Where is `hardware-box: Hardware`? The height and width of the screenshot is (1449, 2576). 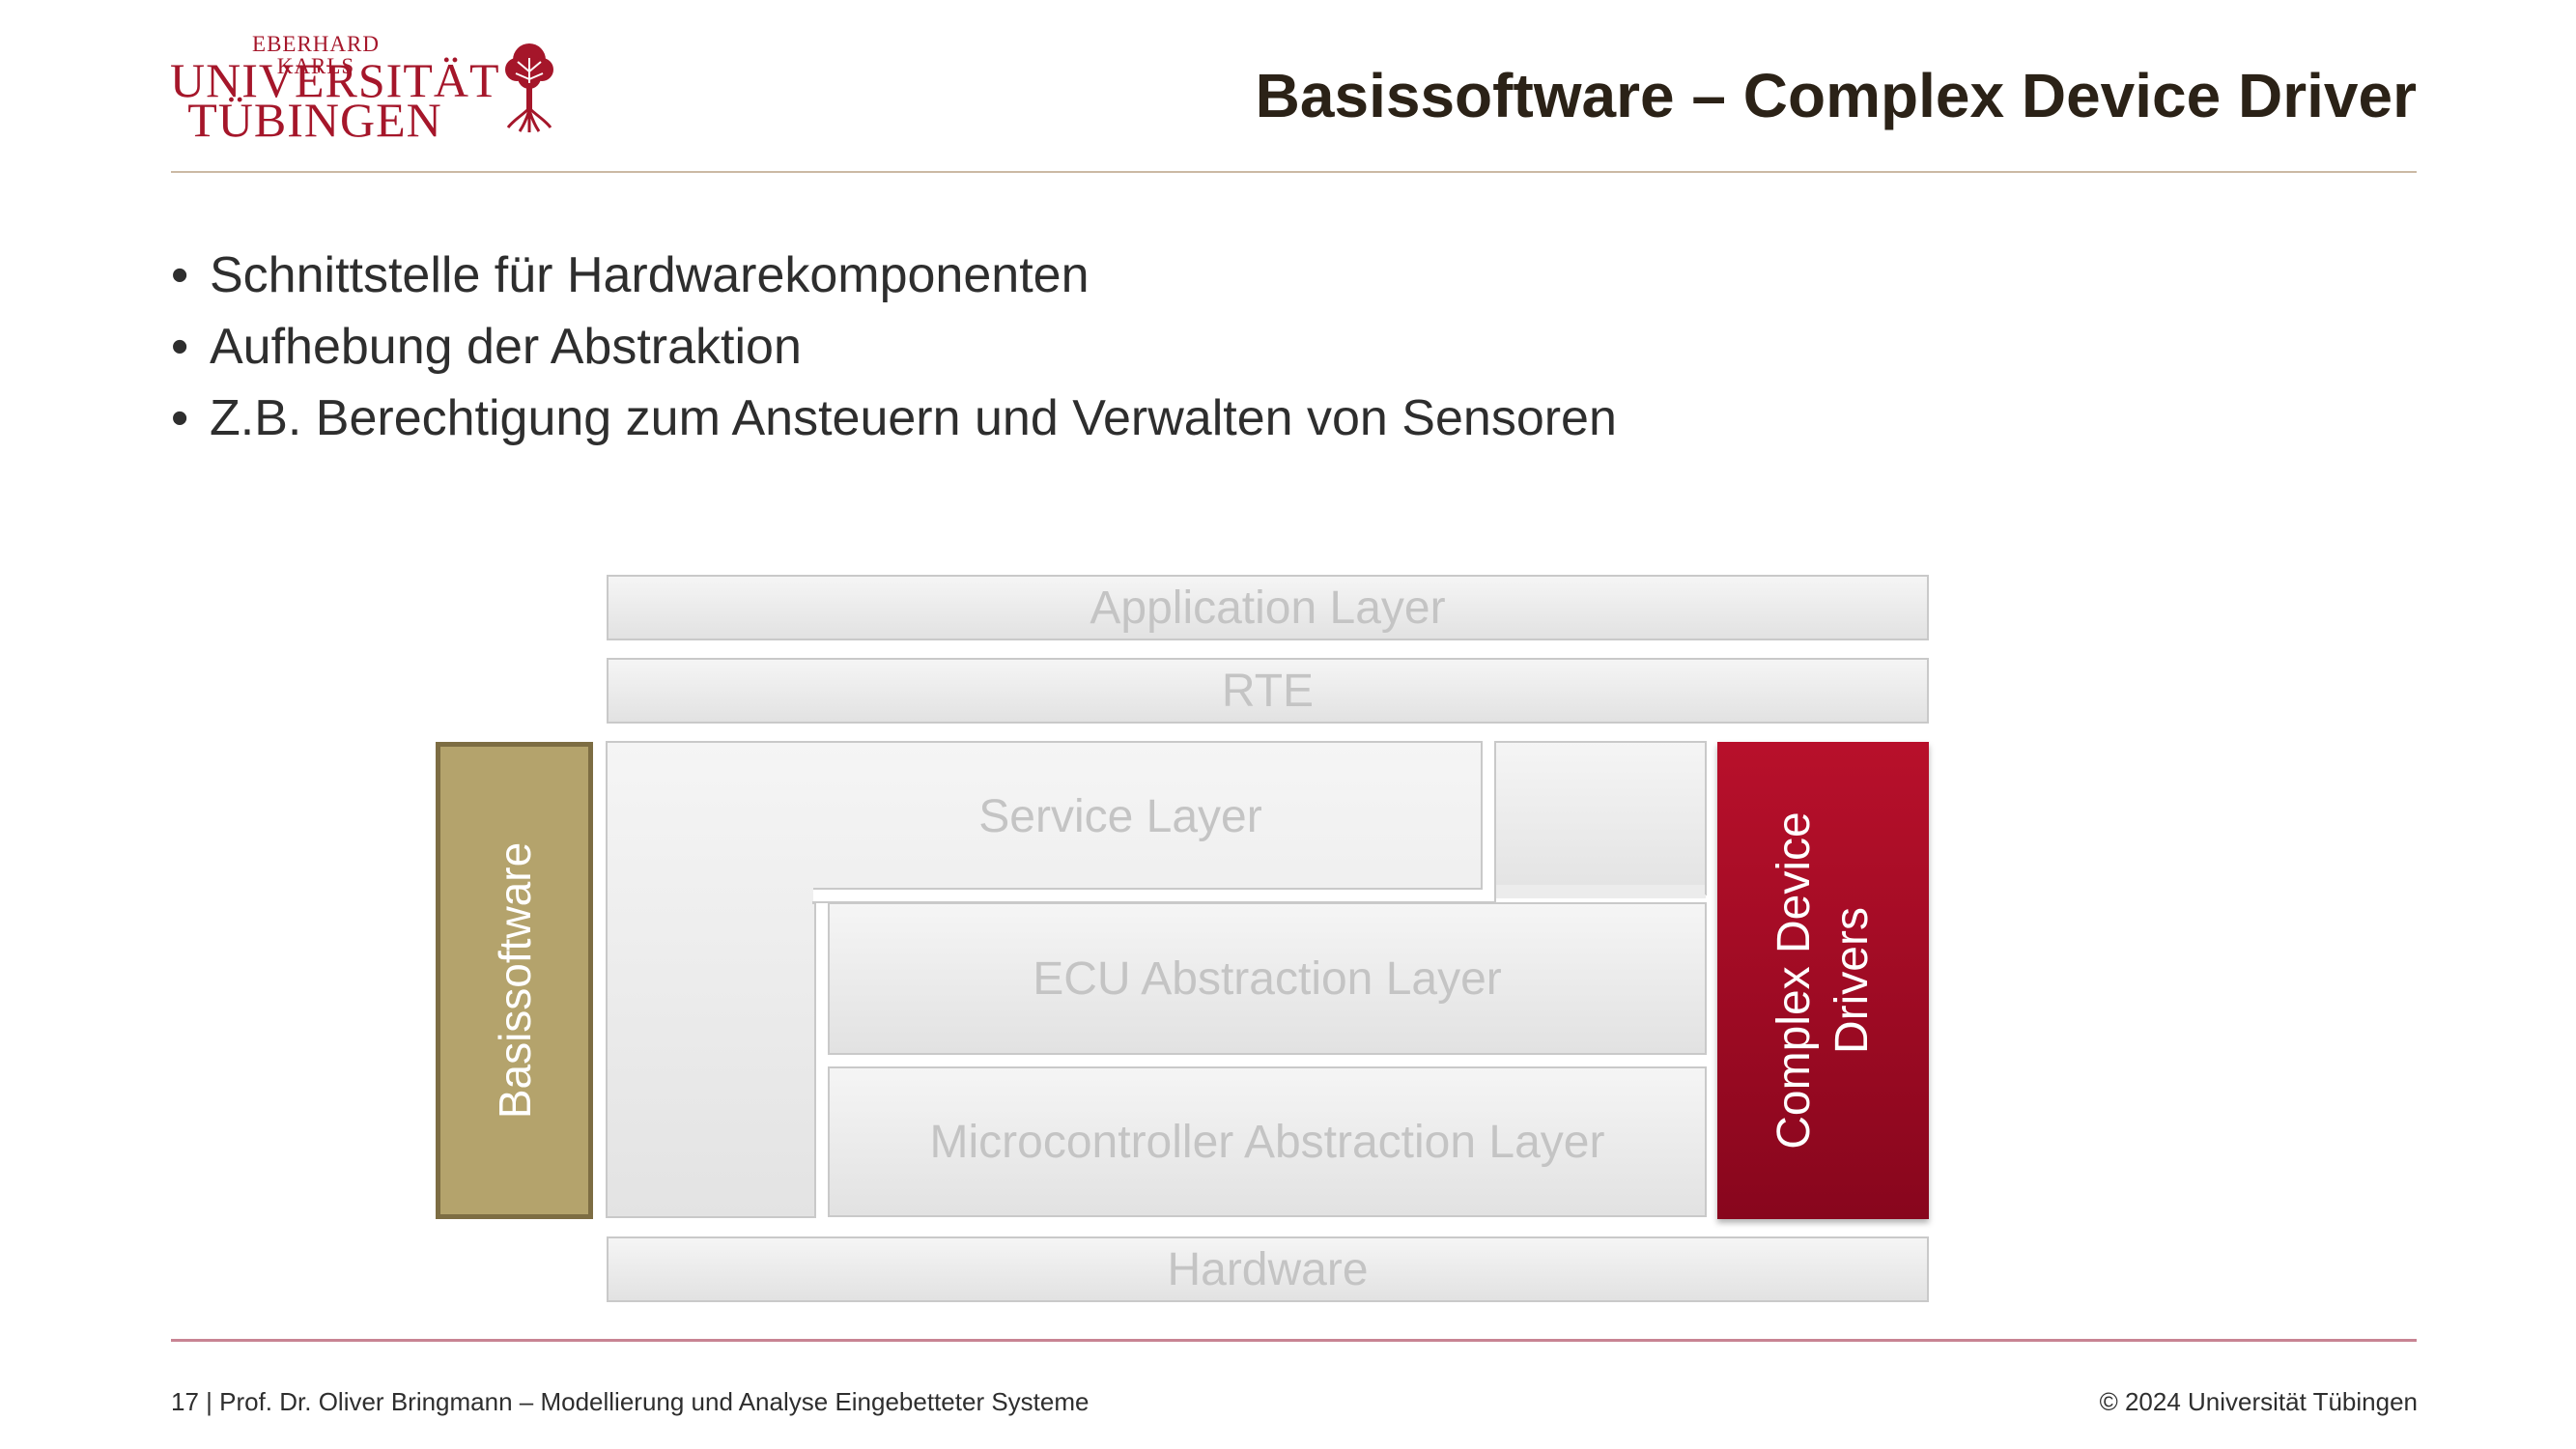
hardware-box: Hardware is located at coordinates (1268, 1269).